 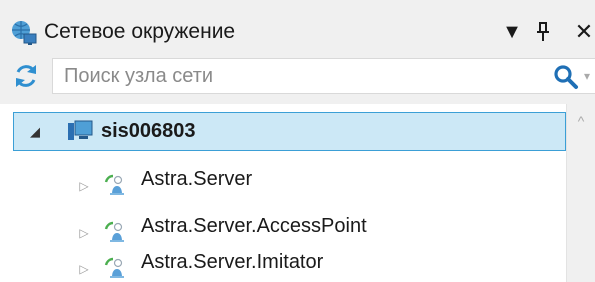 I want to click on close-icon: ✕, so click(x=584, y=31).